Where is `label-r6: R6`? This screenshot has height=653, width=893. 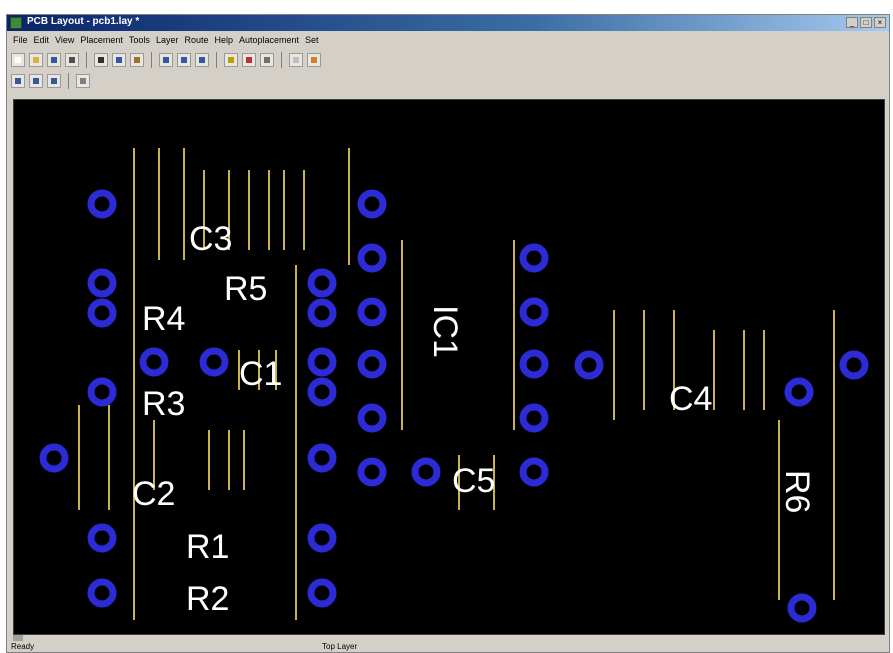 label-r6: R6 is located at coordinates (797, 491).